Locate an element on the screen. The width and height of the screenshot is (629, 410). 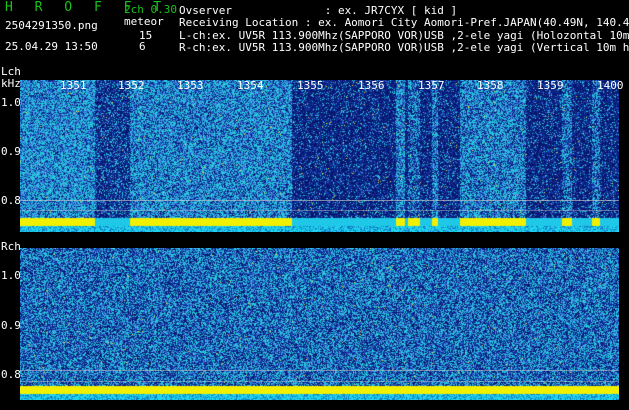
time-tick-1400: 1400 is located at coordinates (610, 85).